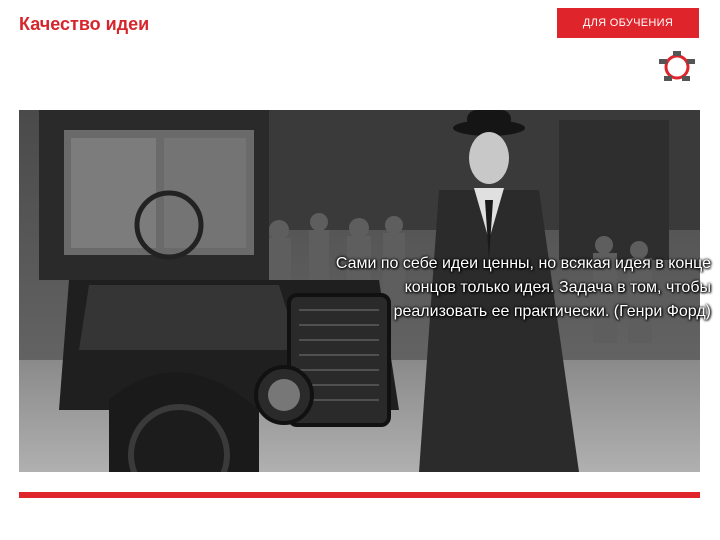 This screenshot has width=720, height=540. I want to click on network-ring-icon, so click(677, 67).